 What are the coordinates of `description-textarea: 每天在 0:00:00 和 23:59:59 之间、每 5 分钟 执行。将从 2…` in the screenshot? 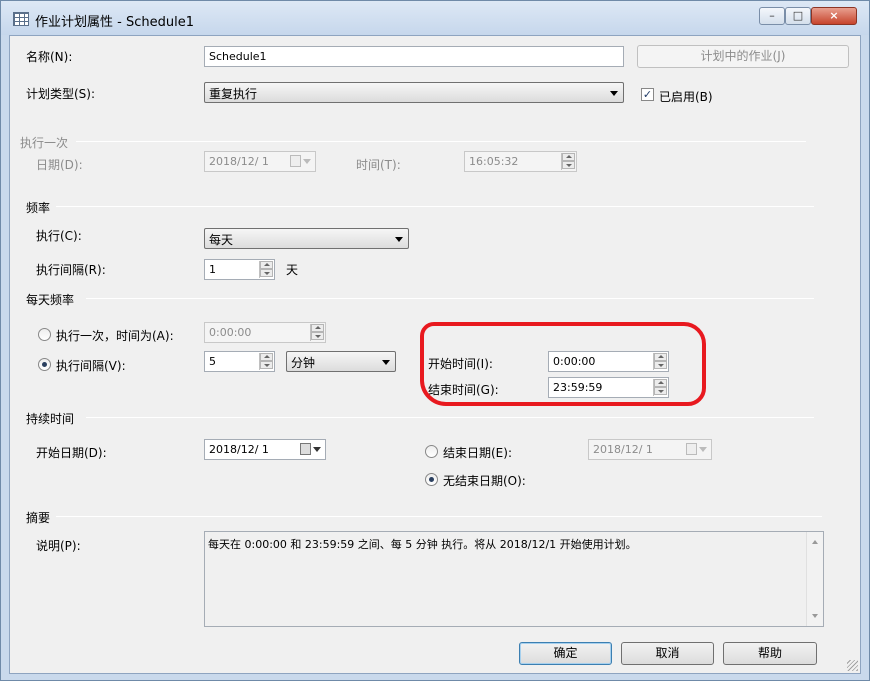 It's located at (514, 579).